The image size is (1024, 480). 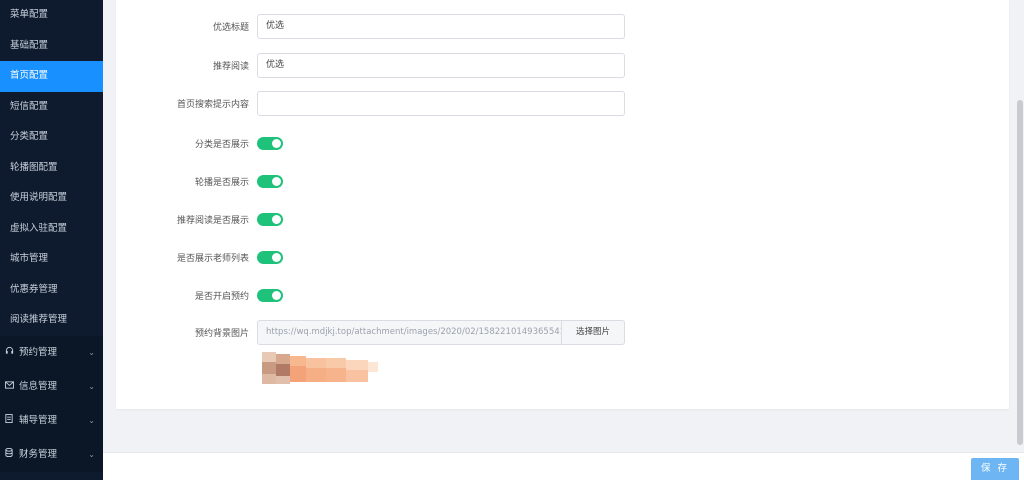 I want to click on sidebar-group-booking: 预约管理 ⌄, so click(x=51, y=352).